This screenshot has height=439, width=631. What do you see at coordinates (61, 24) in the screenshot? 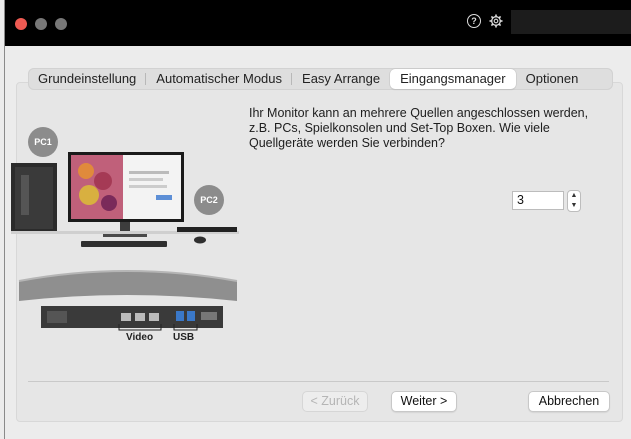
I see `maximize-window-button` at bounding box center [61, 24].